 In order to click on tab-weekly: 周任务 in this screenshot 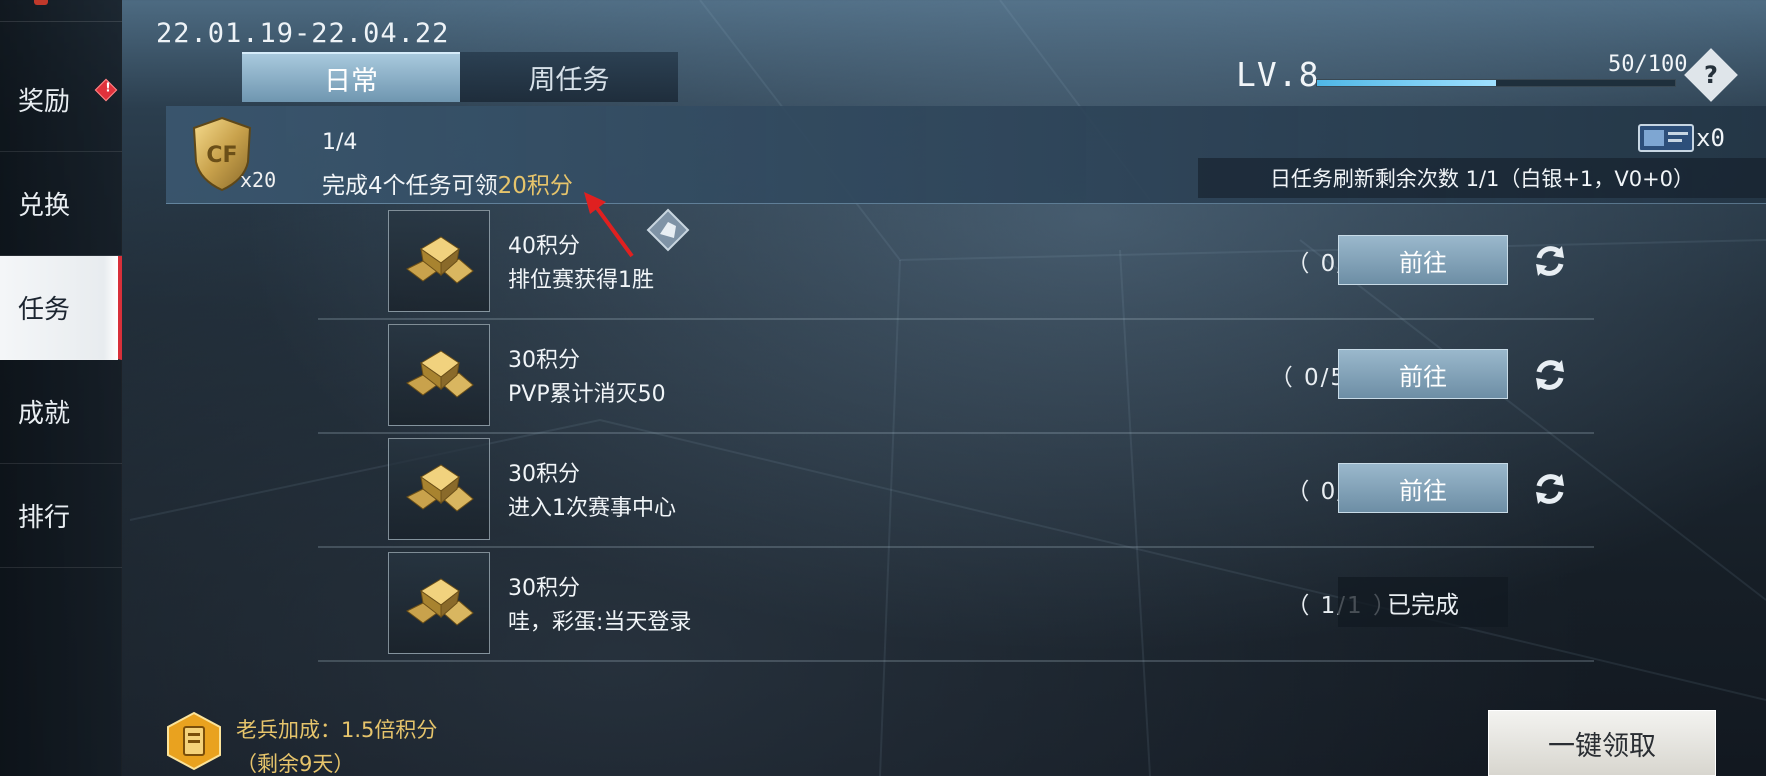, I will do `click(569, 77)`.